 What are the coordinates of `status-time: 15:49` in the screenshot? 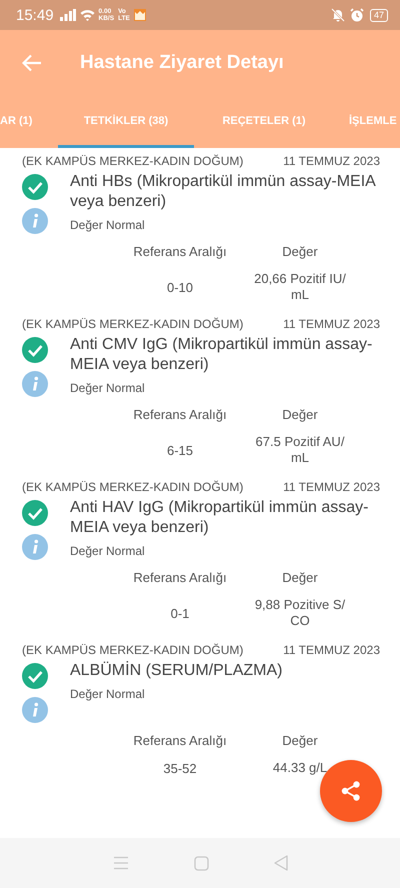 It's located at (35, 15).